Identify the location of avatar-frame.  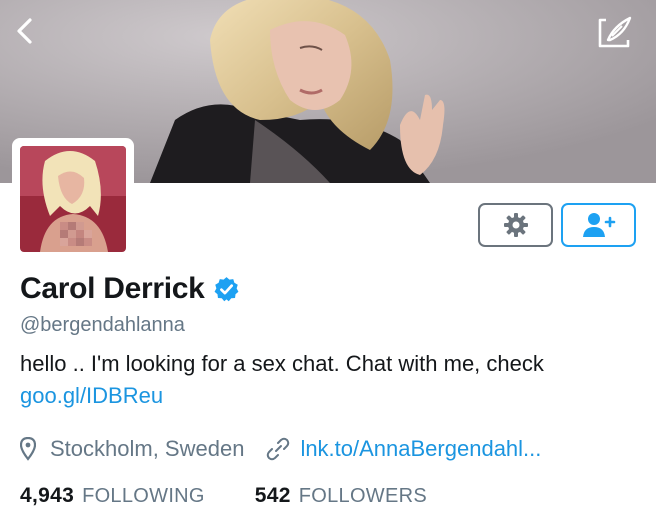
(73, 199).